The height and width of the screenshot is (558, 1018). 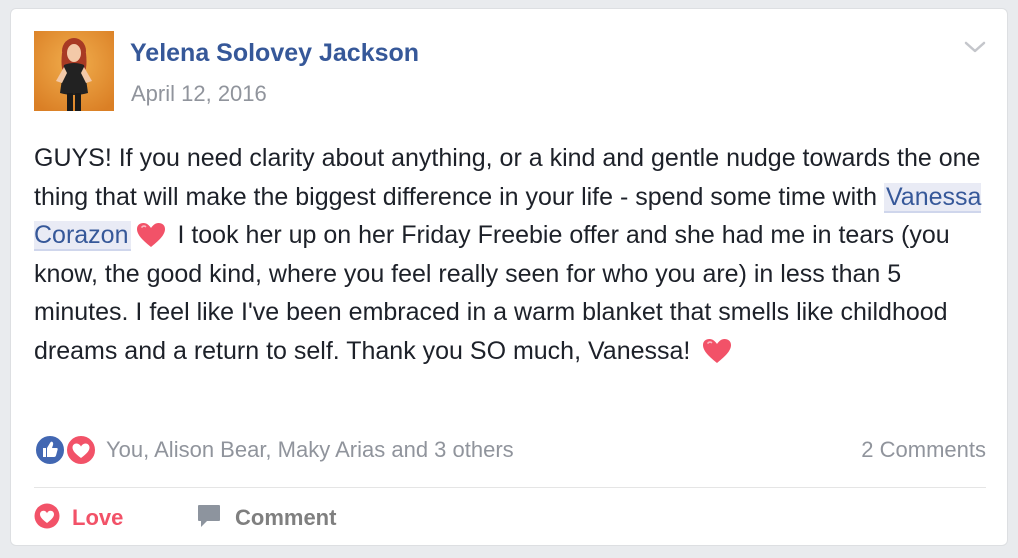 What do you see at coordinates (209, 518) in the screenshot?
I see `comment-icon` at bounding box center [209, 518].